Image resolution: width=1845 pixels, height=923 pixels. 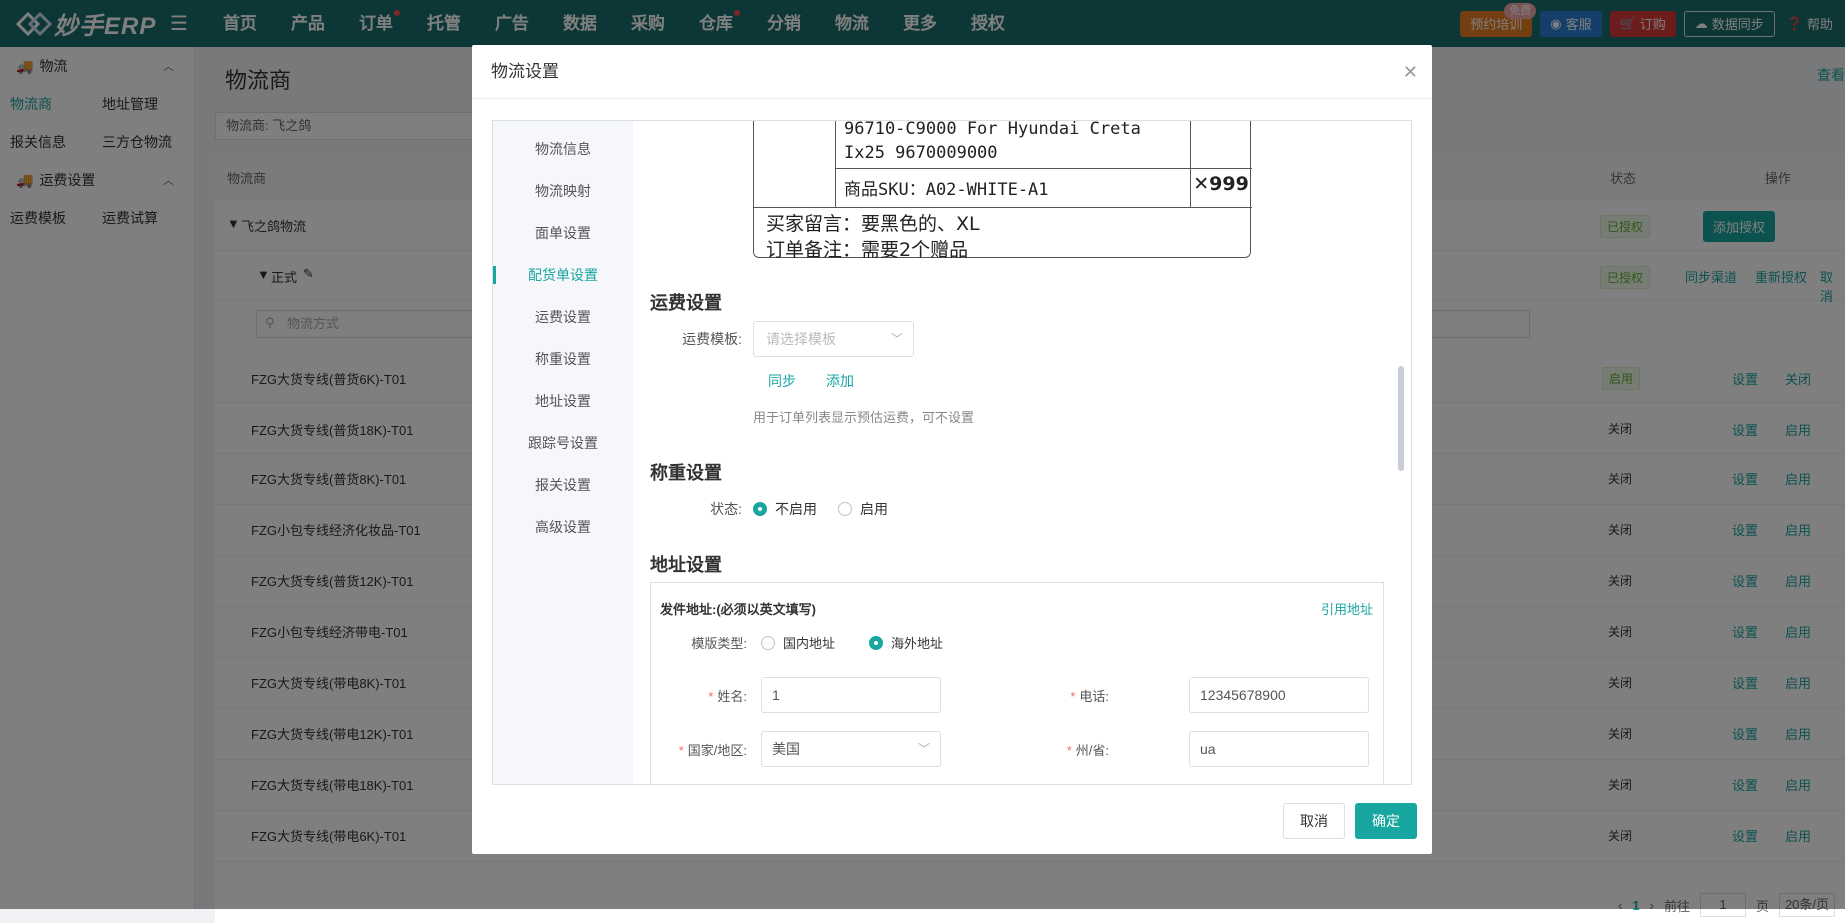 What do you see at coordinates (1279, 749) in the screenshot?
I see `state-input: ua` at bounding box center [1279, 749].